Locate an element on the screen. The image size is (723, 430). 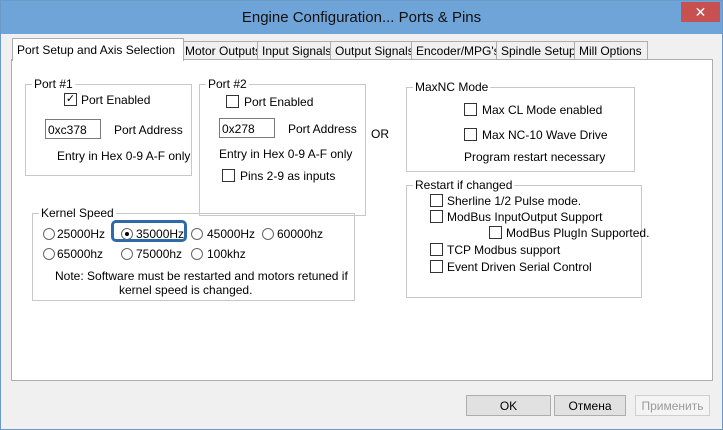
window-title: Engine Configuration... Ports & Pins is located at coordinates (361, 17).